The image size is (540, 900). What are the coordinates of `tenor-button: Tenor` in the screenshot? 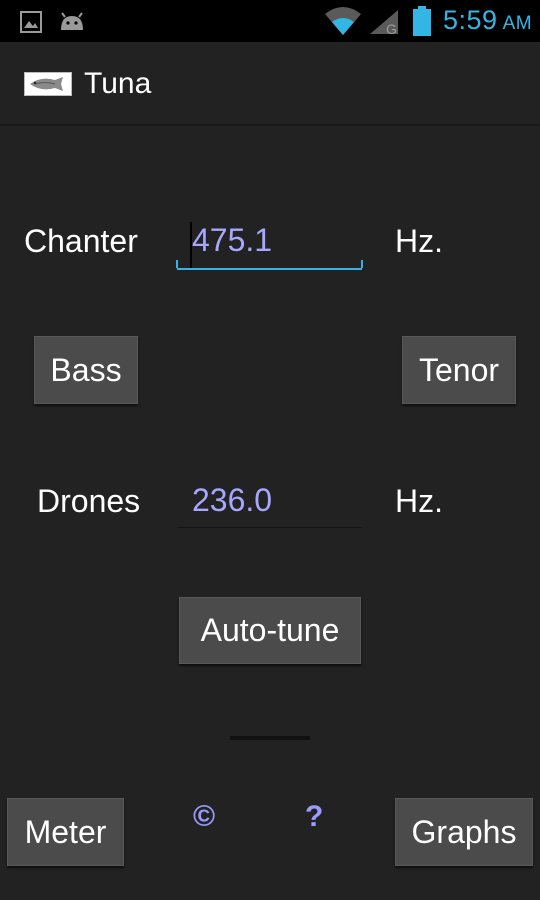 It's located at (459, 370).